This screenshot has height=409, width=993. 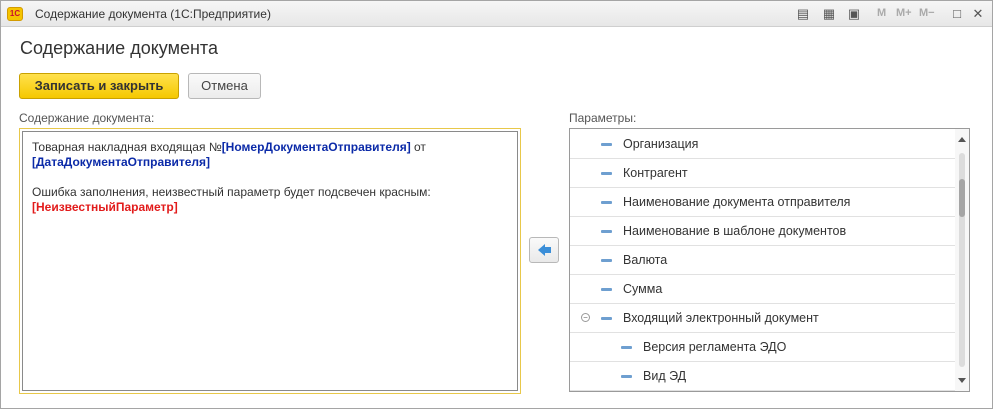 I want to click on memory-button: M, so click(x=881, y=13).